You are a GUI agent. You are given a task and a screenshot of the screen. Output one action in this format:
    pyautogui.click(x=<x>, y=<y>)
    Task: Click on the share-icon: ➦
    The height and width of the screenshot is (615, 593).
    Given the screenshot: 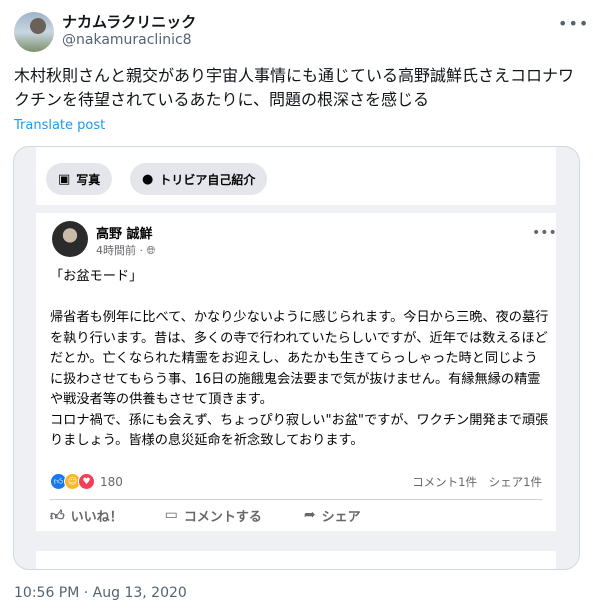 What is the action you would take?
    pyautogui.click(x=309, y=515)
    